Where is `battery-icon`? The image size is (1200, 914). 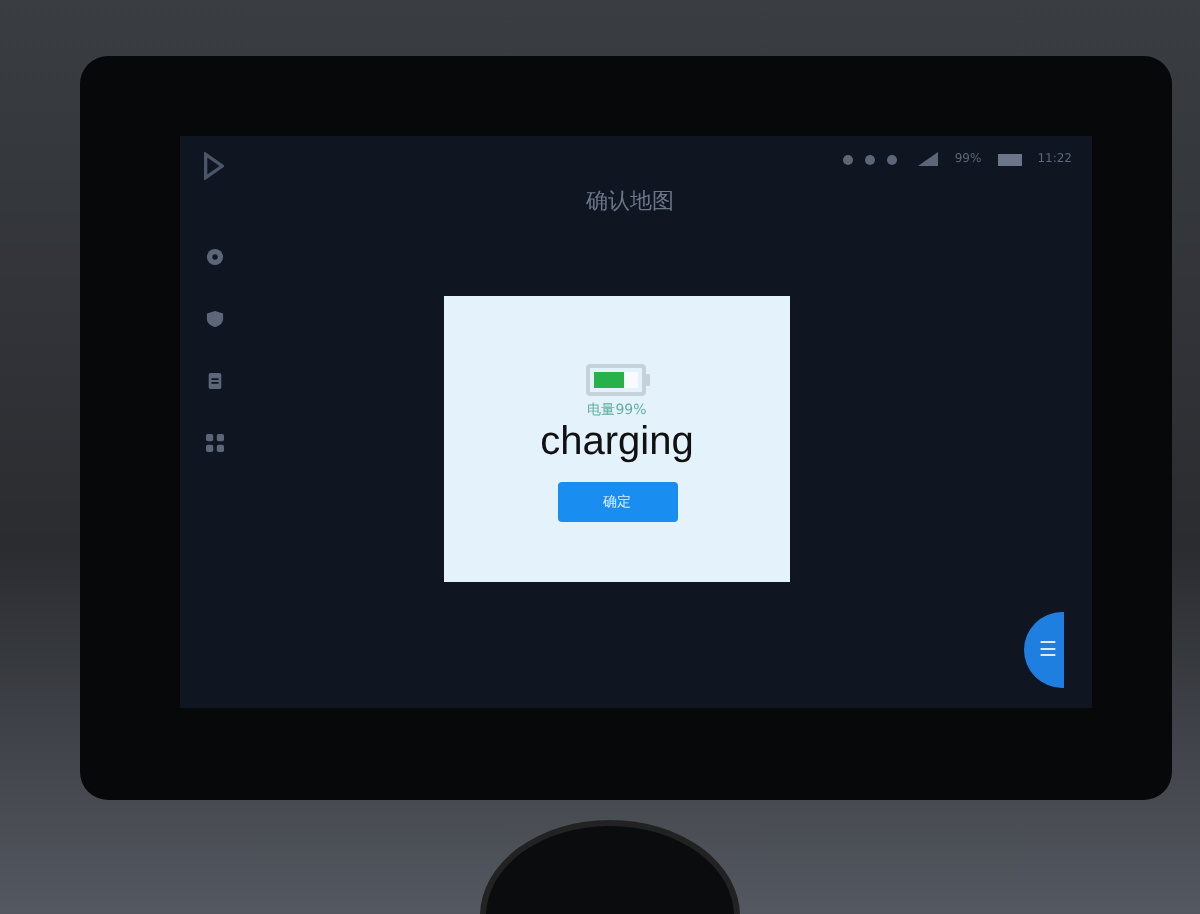 battery-icon is located at coordinates (1009, 159).